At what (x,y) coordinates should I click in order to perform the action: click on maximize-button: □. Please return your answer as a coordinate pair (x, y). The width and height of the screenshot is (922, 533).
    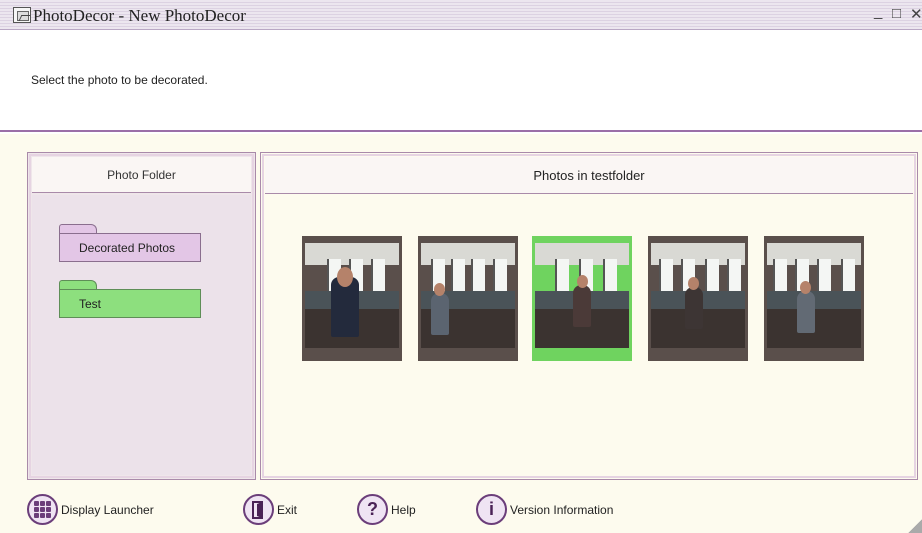
    Looking at the image, I should click on (896, 13).